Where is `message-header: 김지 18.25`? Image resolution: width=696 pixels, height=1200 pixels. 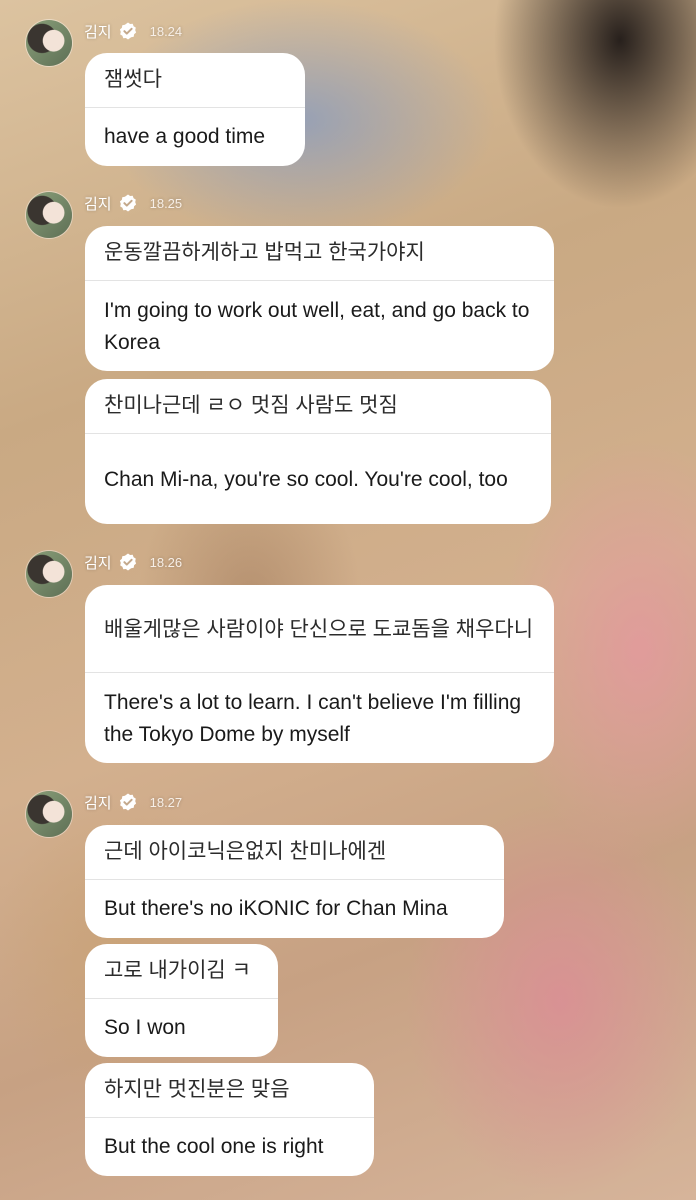
message-header: 김지 18.25 is located at coordinates (133, 203).